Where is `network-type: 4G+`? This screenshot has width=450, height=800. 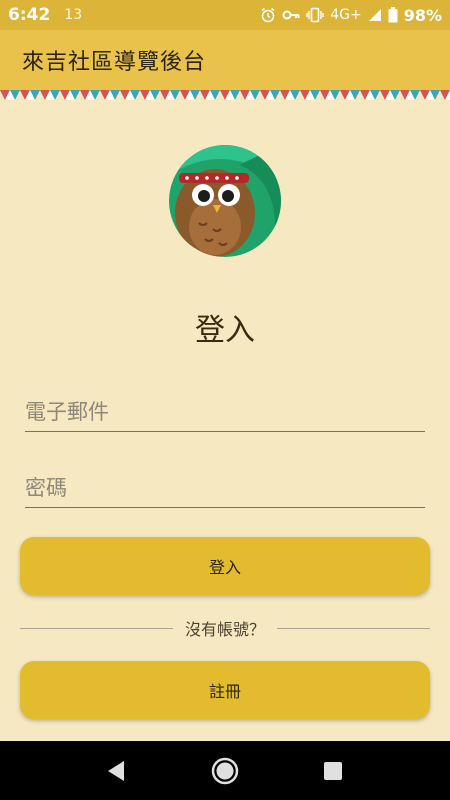 network-type: 4G+ is located at coordinates (346, 15).